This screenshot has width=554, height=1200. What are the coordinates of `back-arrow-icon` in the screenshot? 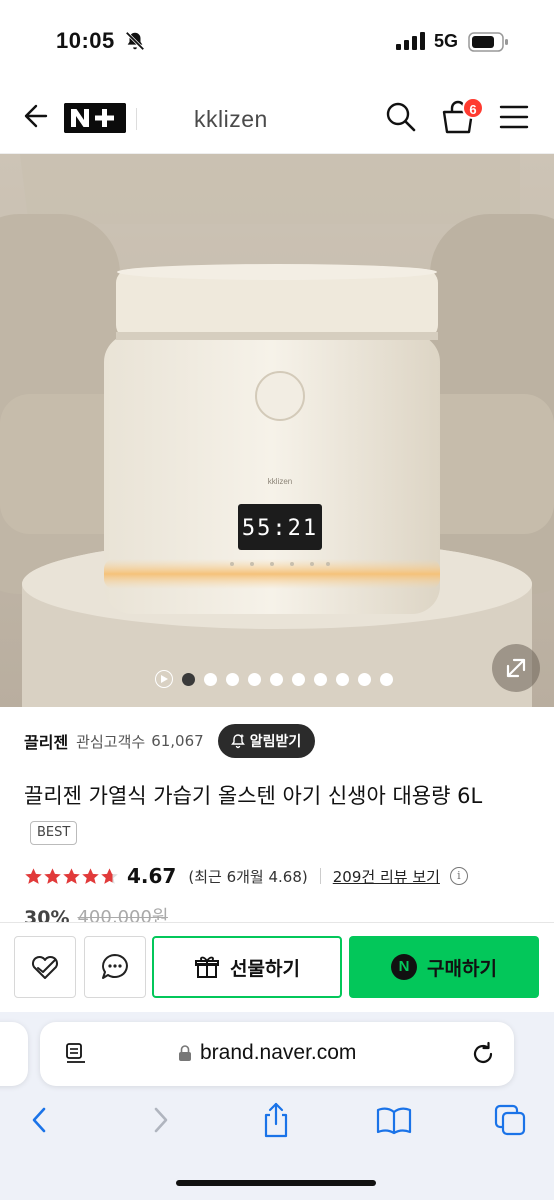 It's located at (34, 116).